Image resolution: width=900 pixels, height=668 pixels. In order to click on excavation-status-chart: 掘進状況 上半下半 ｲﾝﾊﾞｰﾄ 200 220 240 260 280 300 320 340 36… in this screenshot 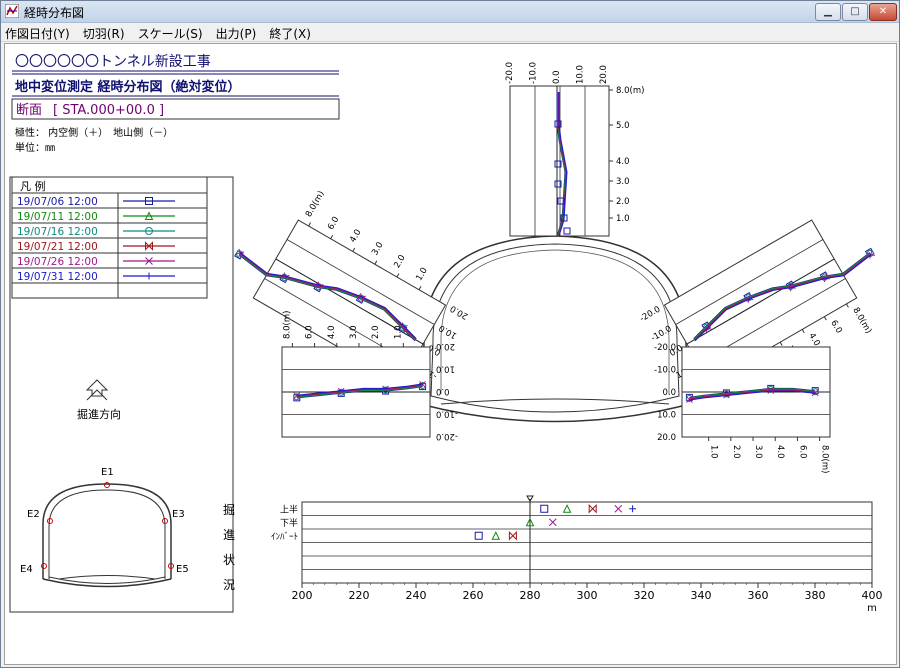, I will do `click(553, 554)`.